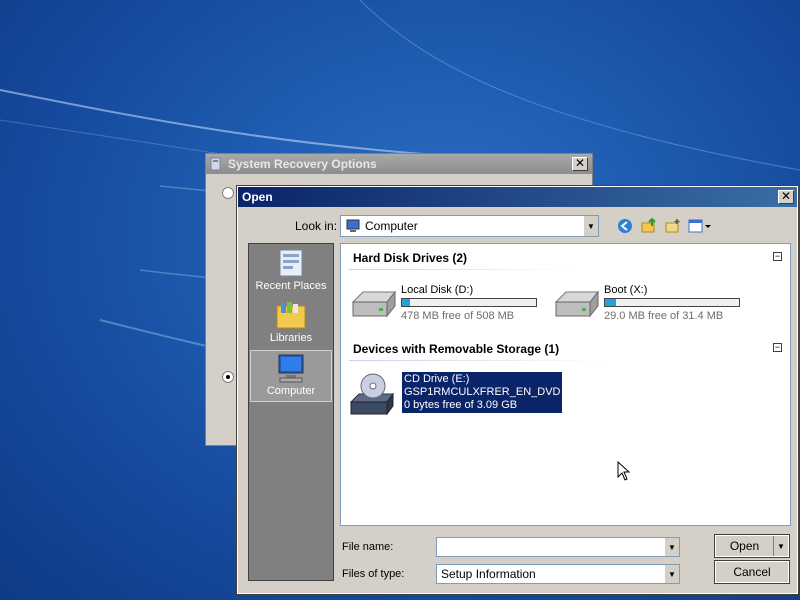  What do you see at coordinates (368, 547) in the screenshot?
I see `file-name-label: File name:` at bounding box center [368, 547].